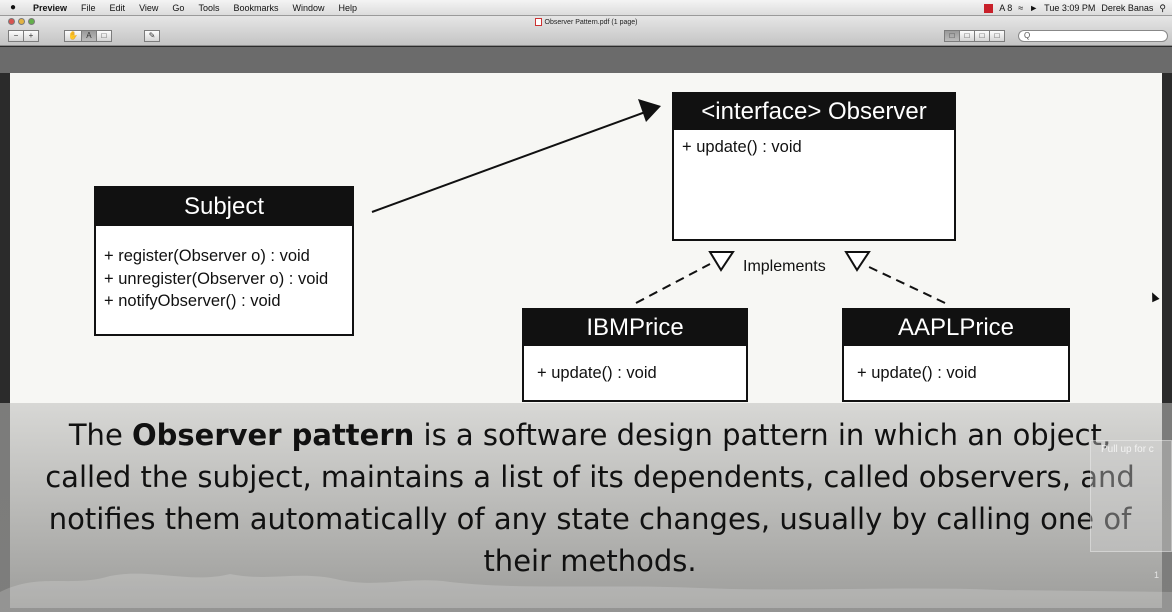 This screenshot has height=612, width=1172. I want to click on ibmprice-box: IBMPrice + update() : void, so click(635, 355).